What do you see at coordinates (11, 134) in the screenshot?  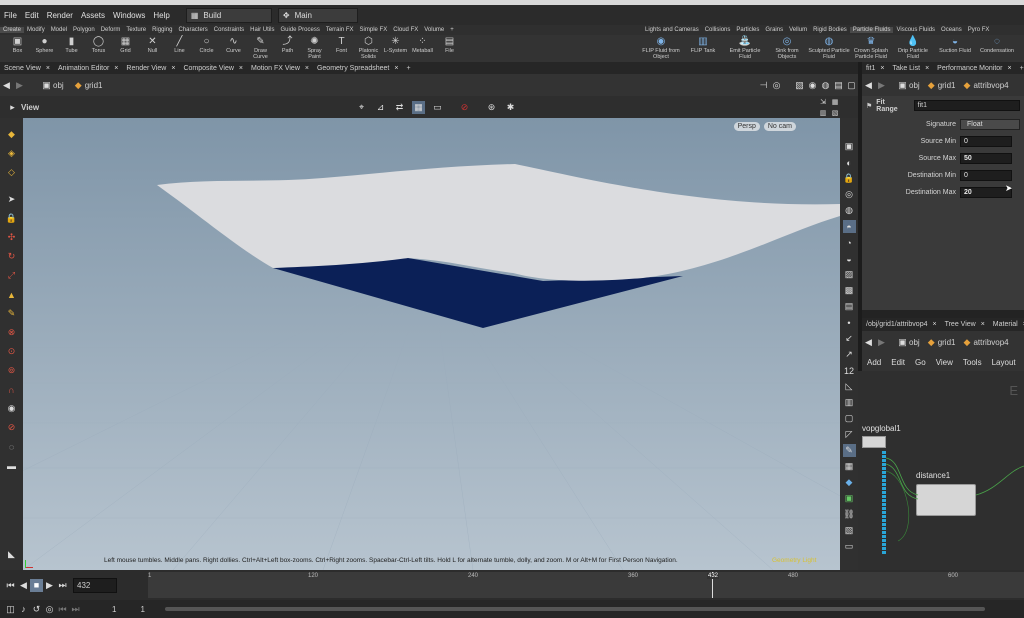 I see `select-mode-icon: ◆` at bounding box center [11, 134].